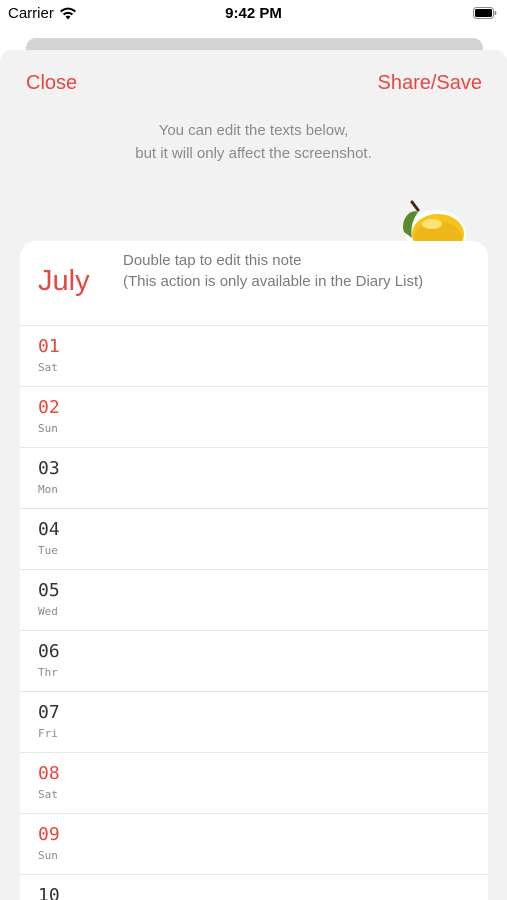  Describe the element at coordinates (254, 844) in the screenshot. I see `day-row: 09 Sun` at that location.